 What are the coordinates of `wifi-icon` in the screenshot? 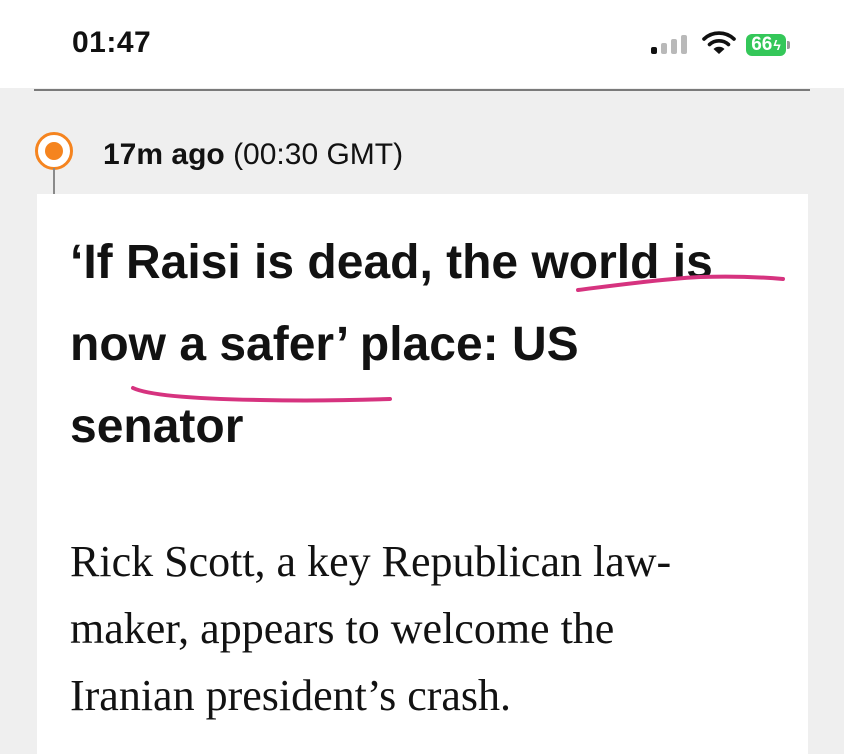 It's located at (719, 42).